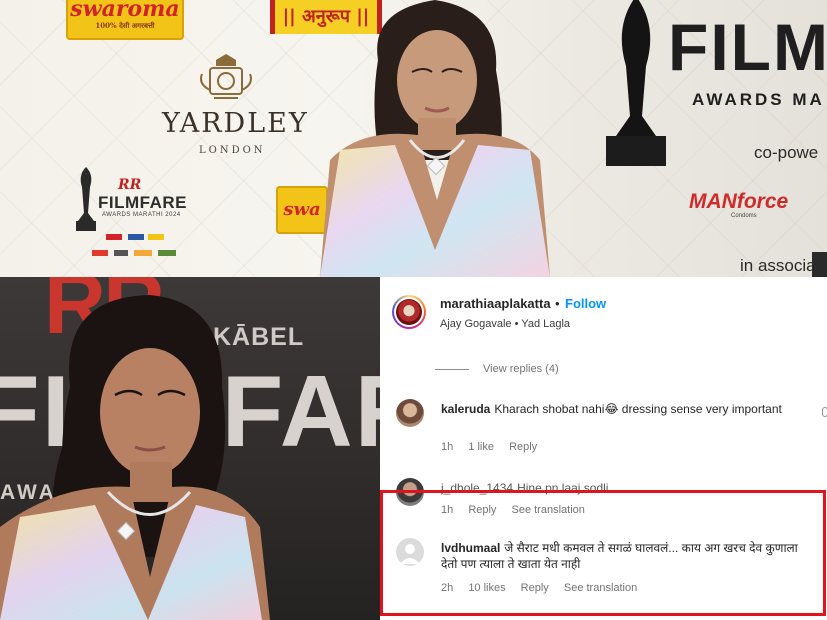 The height and width of the screenshot is (620, 827). Describe the element at coordinates (739, 201) in the screenshot. I see `manforce-logo: MANforce` at that location.